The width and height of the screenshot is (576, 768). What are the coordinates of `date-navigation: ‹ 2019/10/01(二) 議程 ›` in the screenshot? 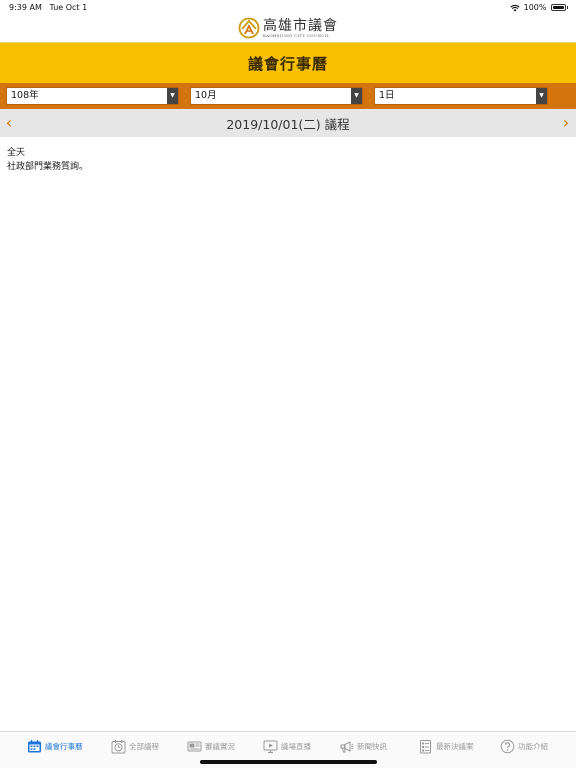 It's located at (288, 123).